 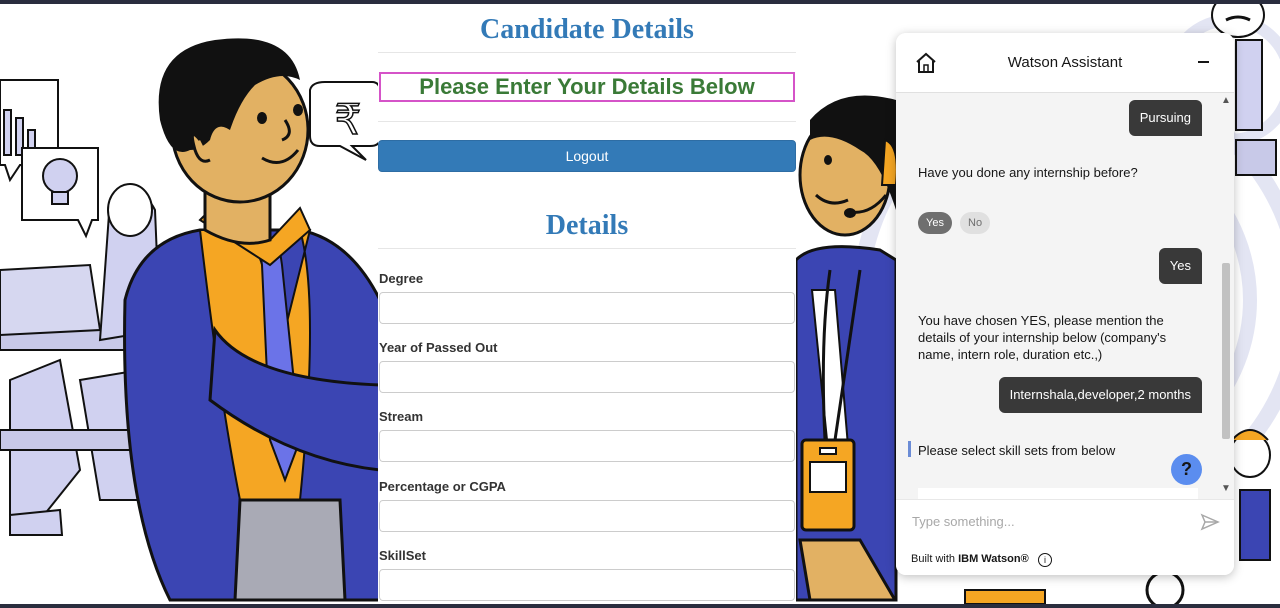 I want to click on user-message-yes: Yes, so click(x=1180, y=266).